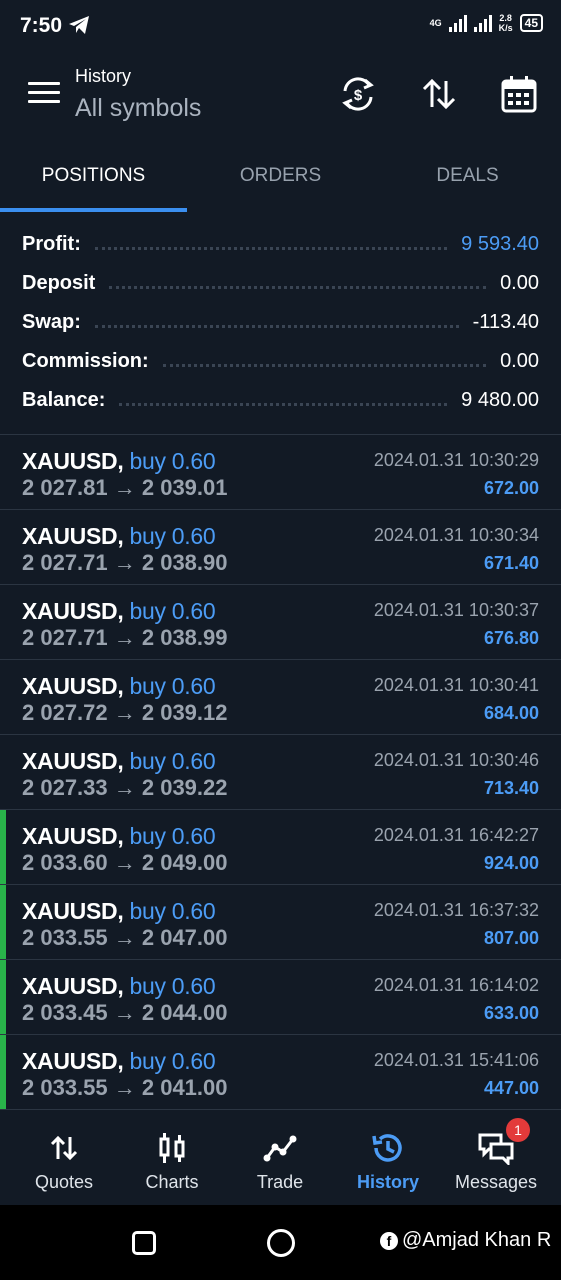 This screenshot has width=561, height=1280. I want to click on sort-icon, so click(439, 94).